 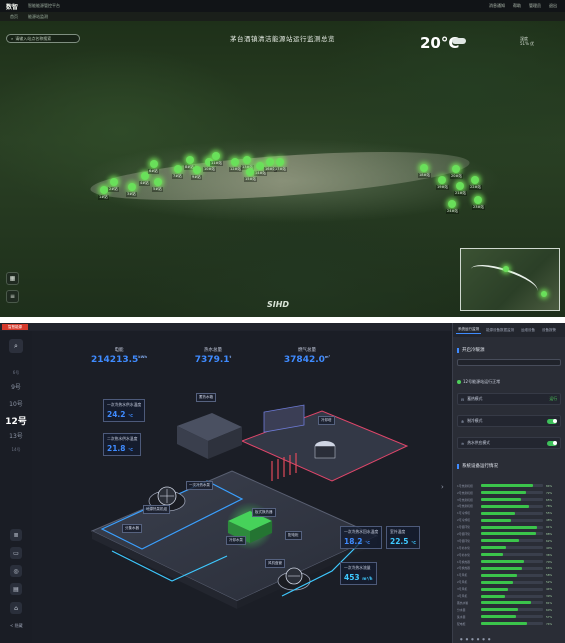 What do you see at coordinates (12, 296) in the screenshot?
I see `list-icon: ≡` at bounding box center [12, 296].